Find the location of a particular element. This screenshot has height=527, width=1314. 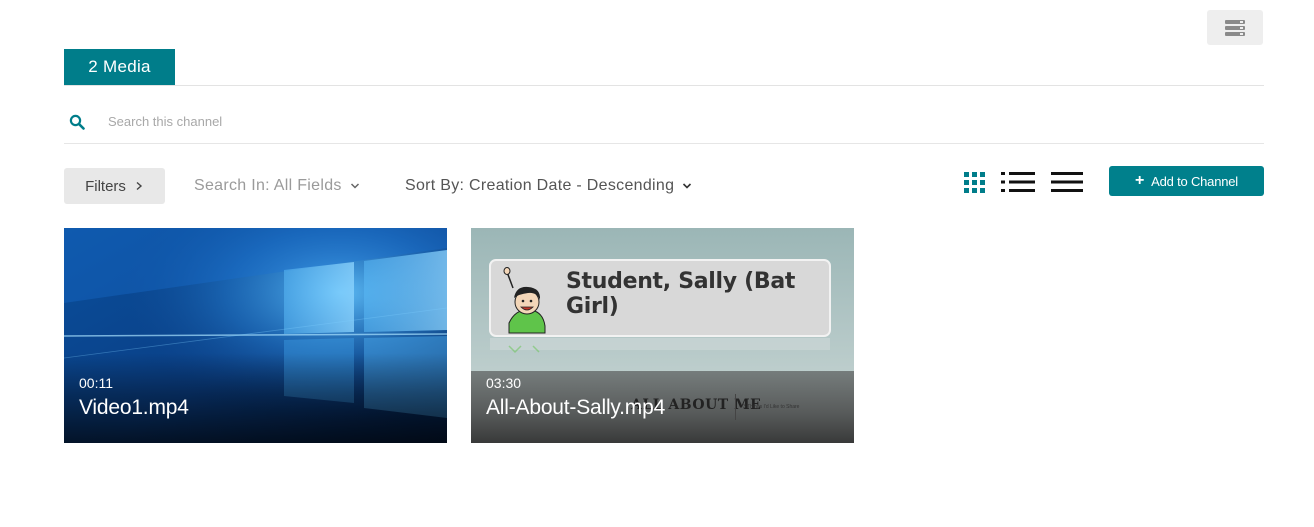

detailed-list-view-icon is located at coordinates (1018, 182).